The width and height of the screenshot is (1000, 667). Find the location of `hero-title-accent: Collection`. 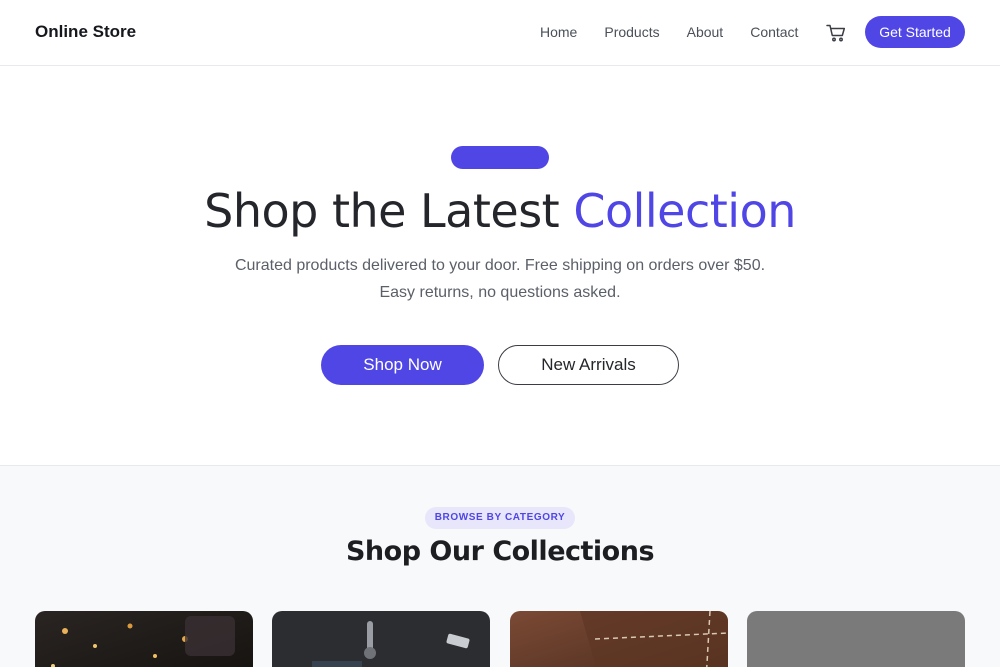

hero-title-accent: Collection is located at coordinates (684, 211).